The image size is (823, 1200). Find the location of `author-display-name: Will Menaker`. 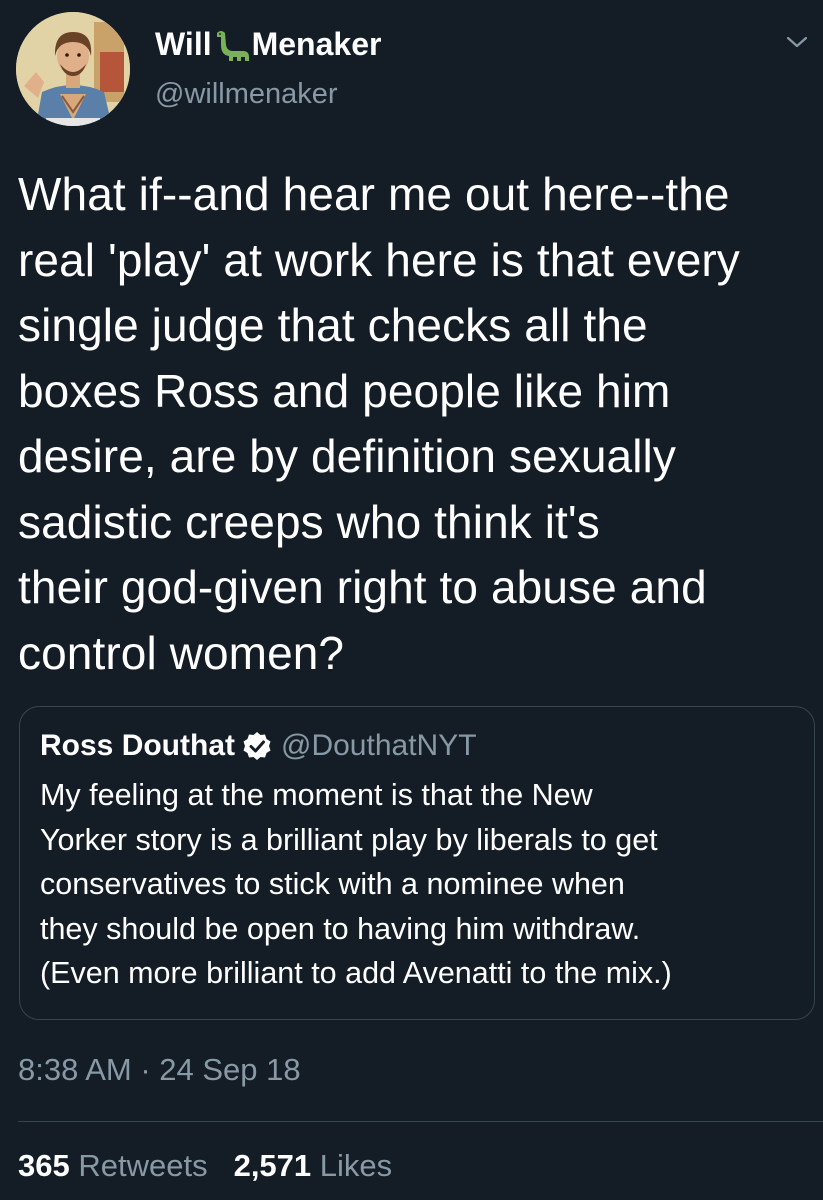

author-display-name: Will Menaker is located at coordinates (268, 44).